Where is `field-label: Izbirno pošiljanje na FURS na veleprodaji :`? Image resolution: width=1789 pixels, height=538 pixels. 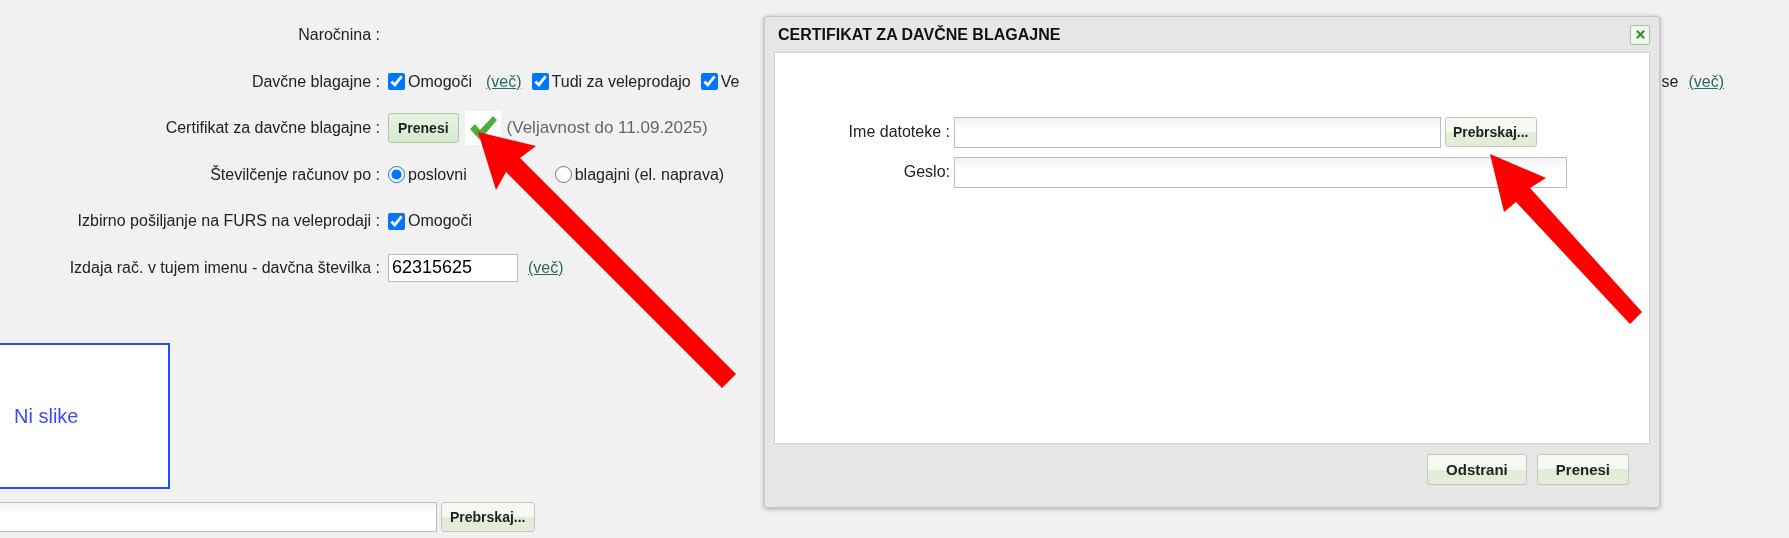
field-label: Izbirno pošiljanje na FURS na veleprodaji : is located at coordinates (228, 221).